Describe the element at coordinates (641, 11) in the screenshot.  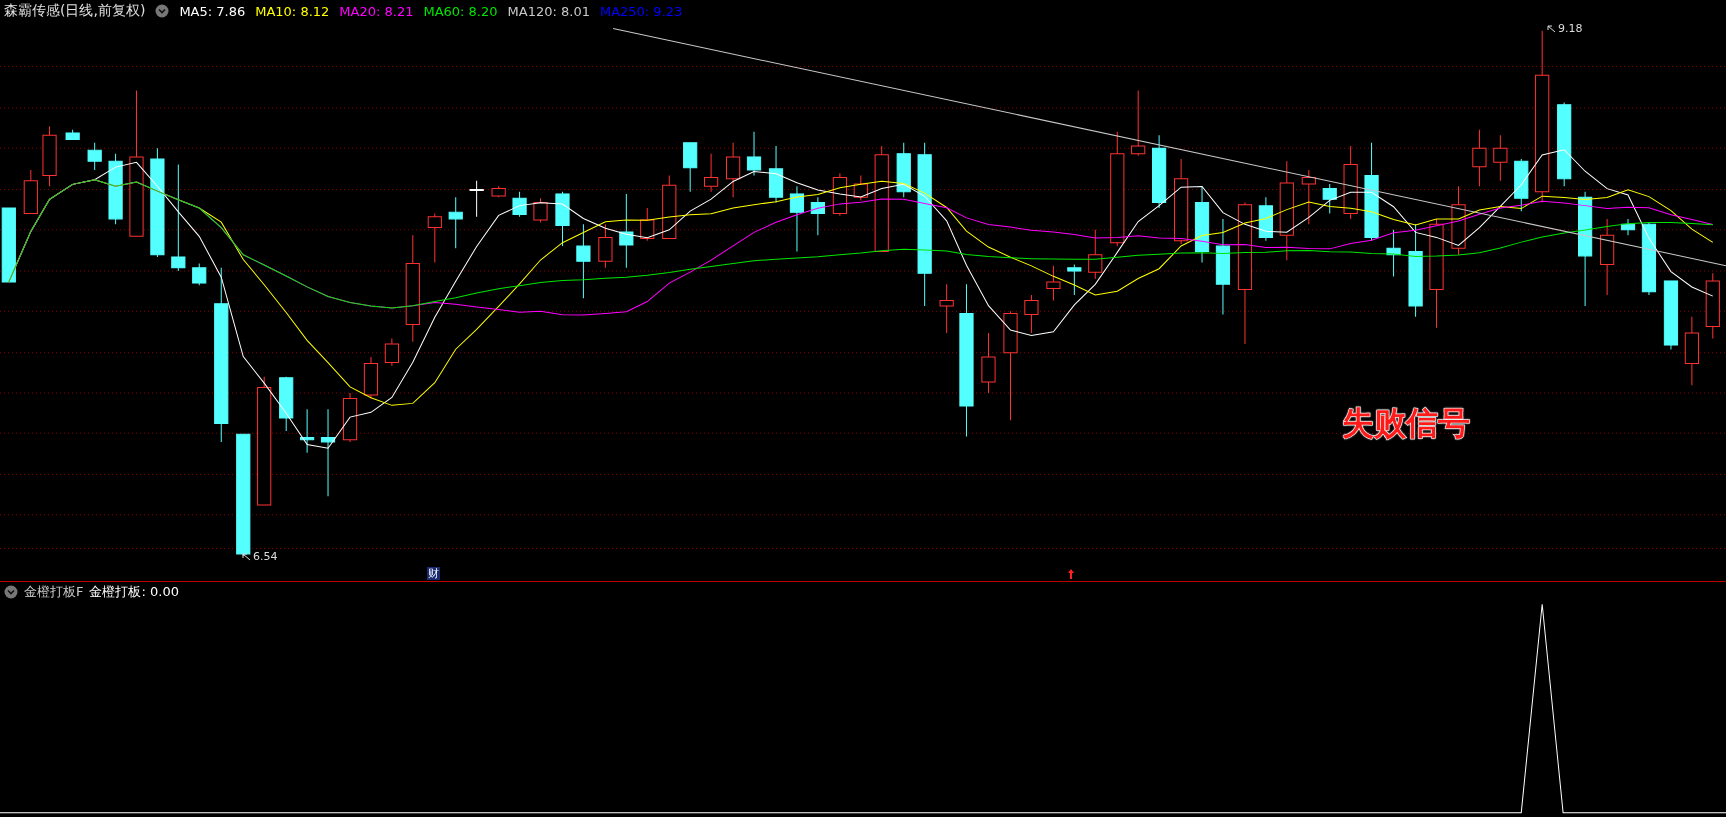
I see `indicator-value: MA250: 9.23` at that location.